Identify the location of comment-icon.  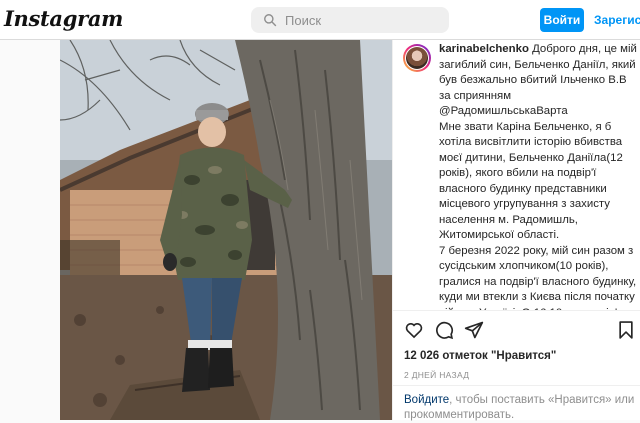
(444, 330).